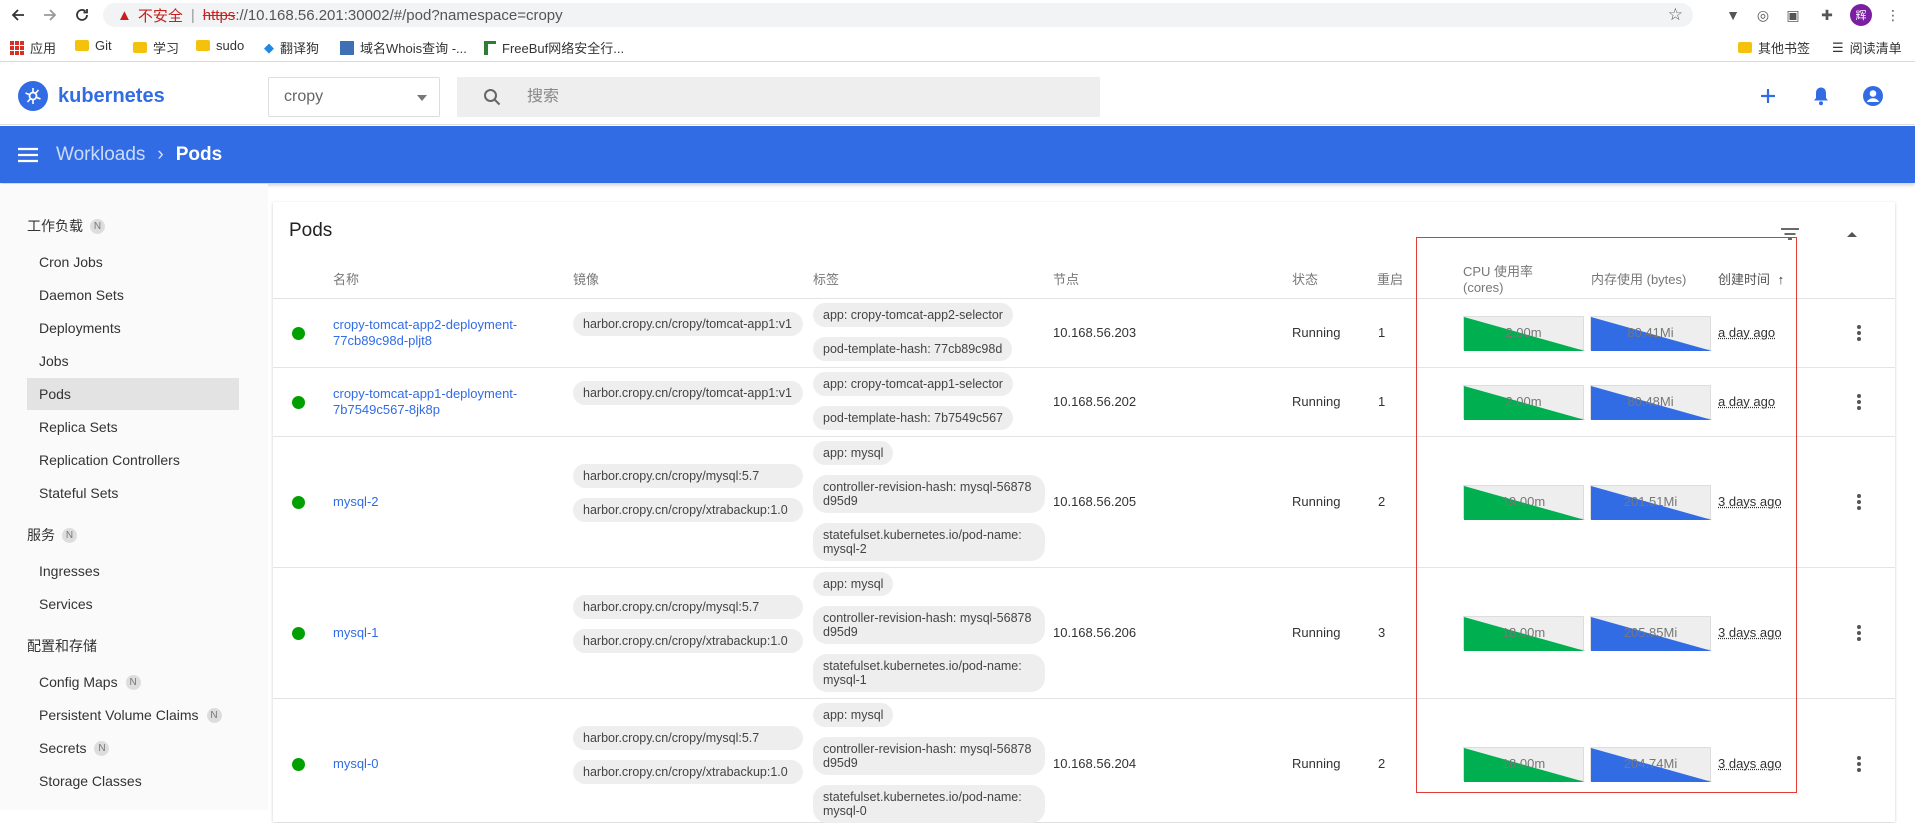  What do you see at coordinates (1745, 47) in the screenshot?
I see `folder-icon` at bounding box center [1745, 47].